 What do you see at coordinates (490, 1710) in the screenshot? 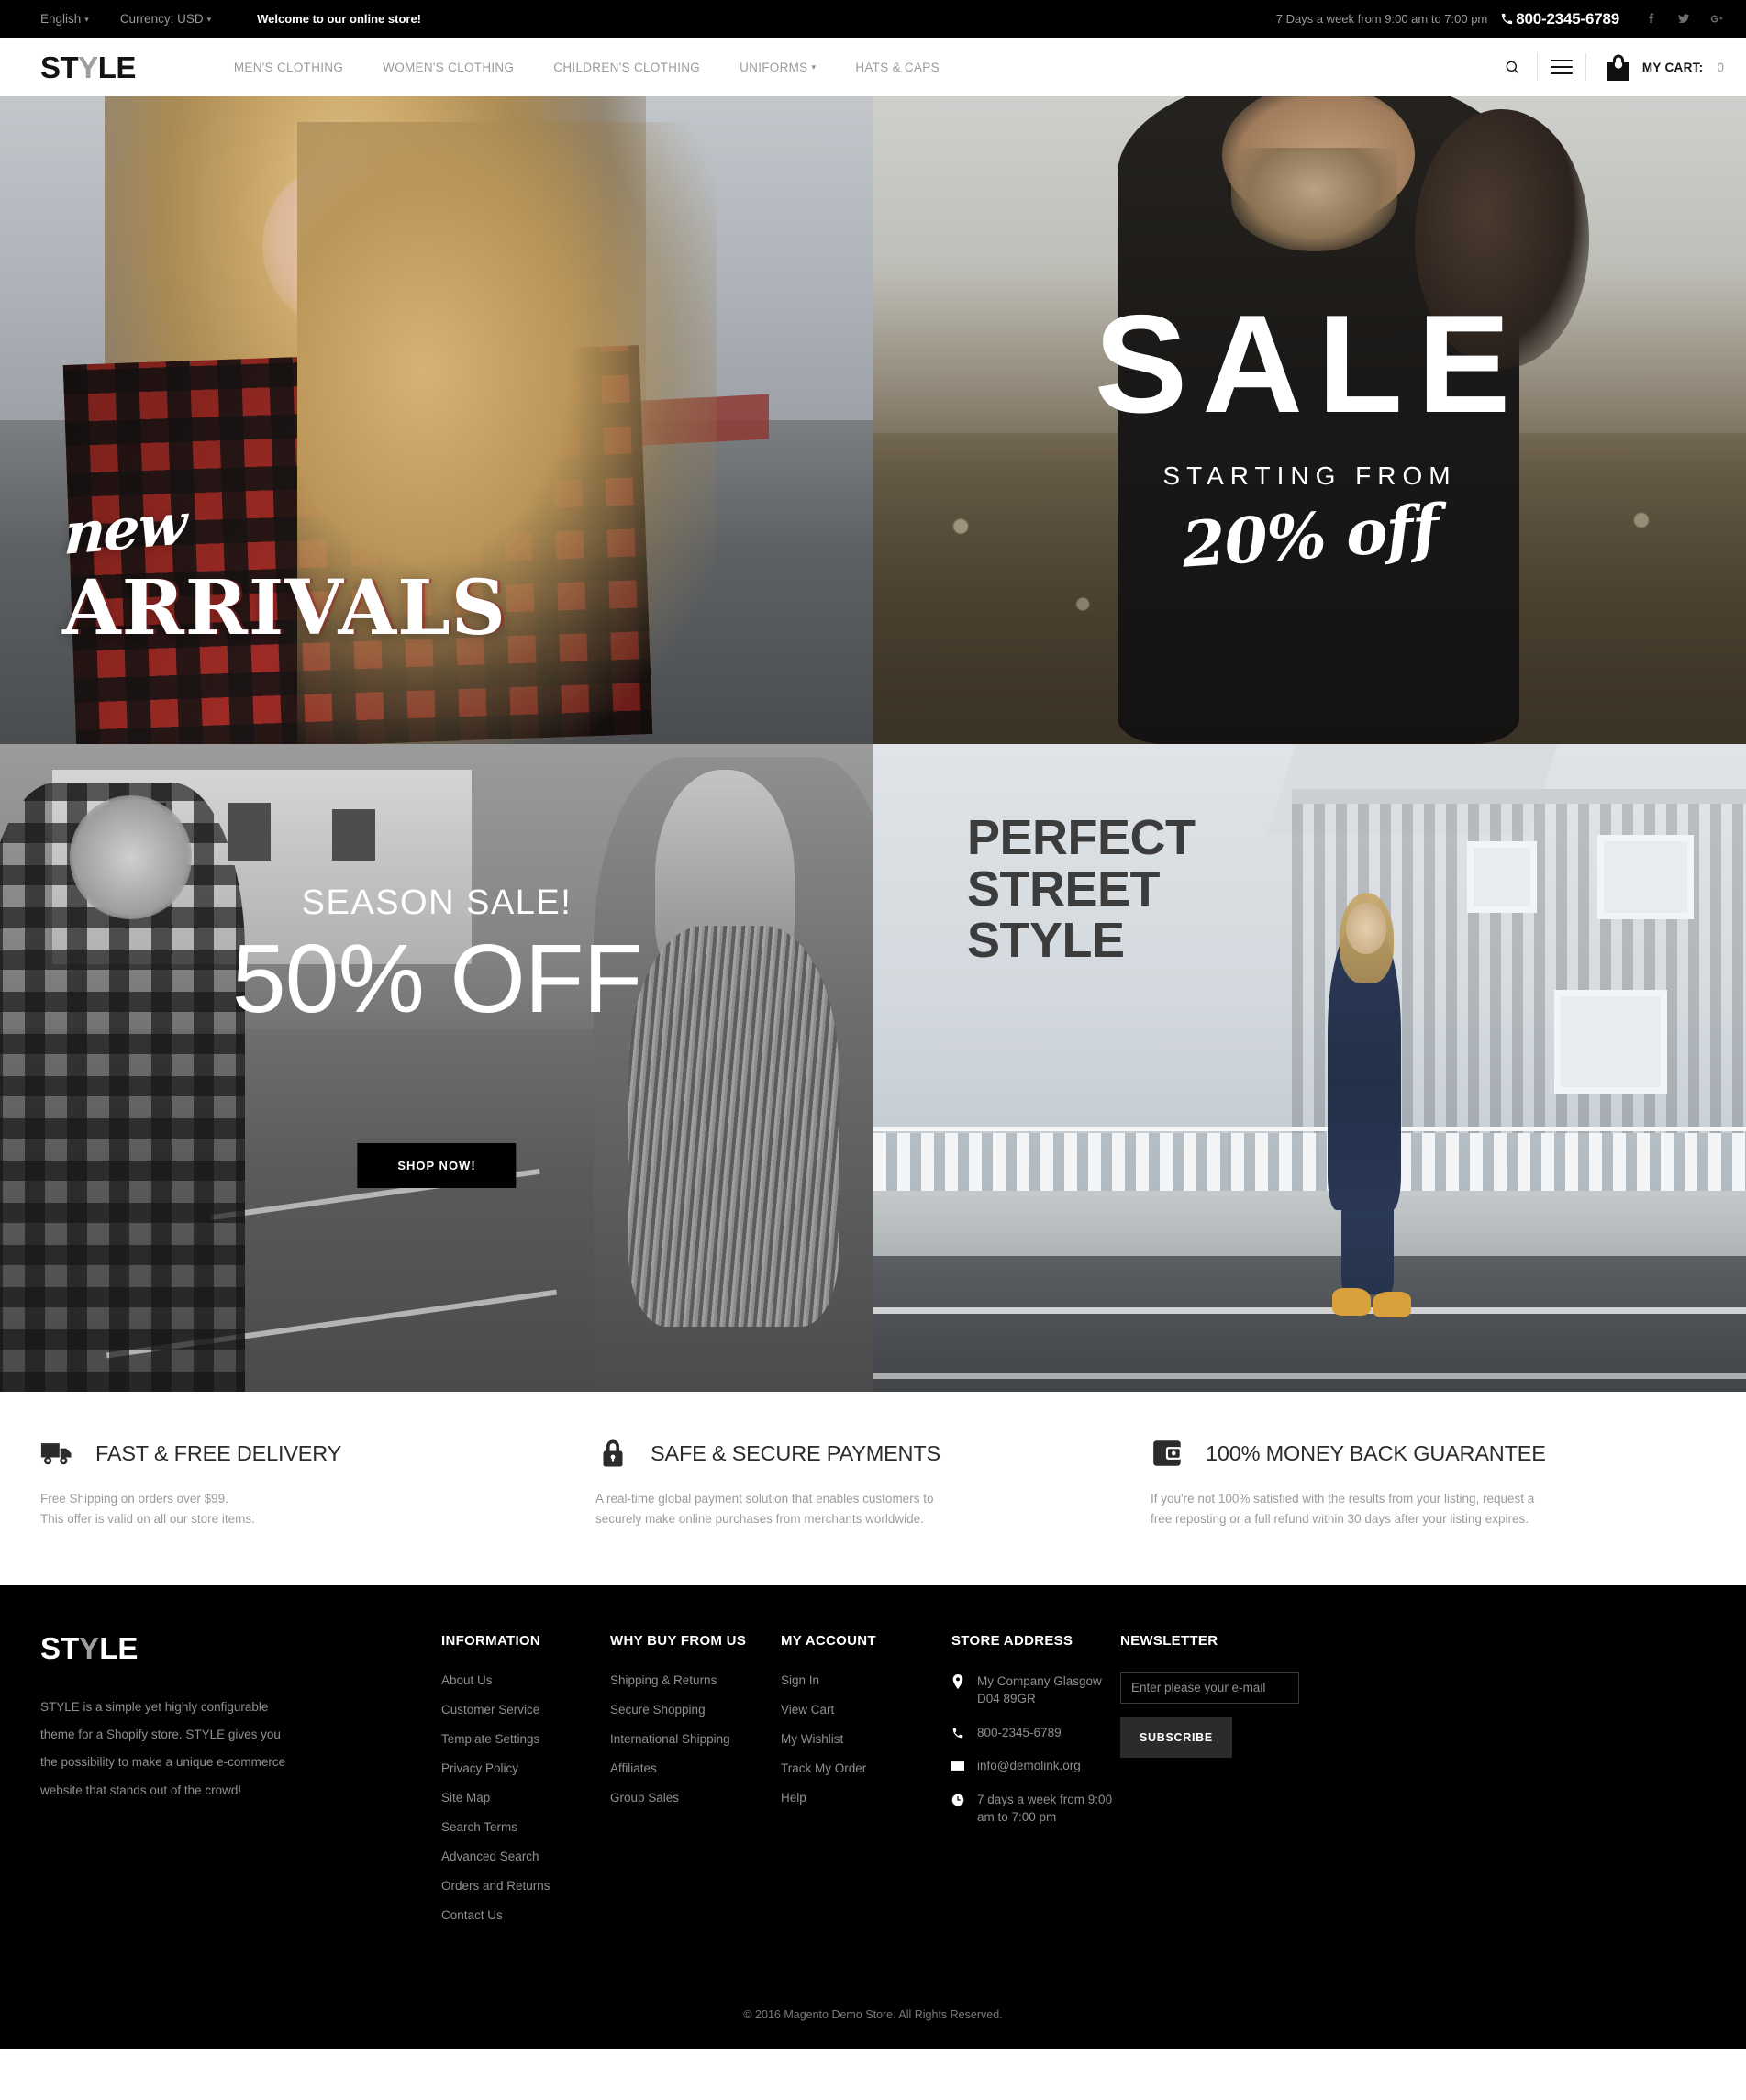
I see `footer-link-customer-service: Customer Service` at bounding box center [490, 1710].